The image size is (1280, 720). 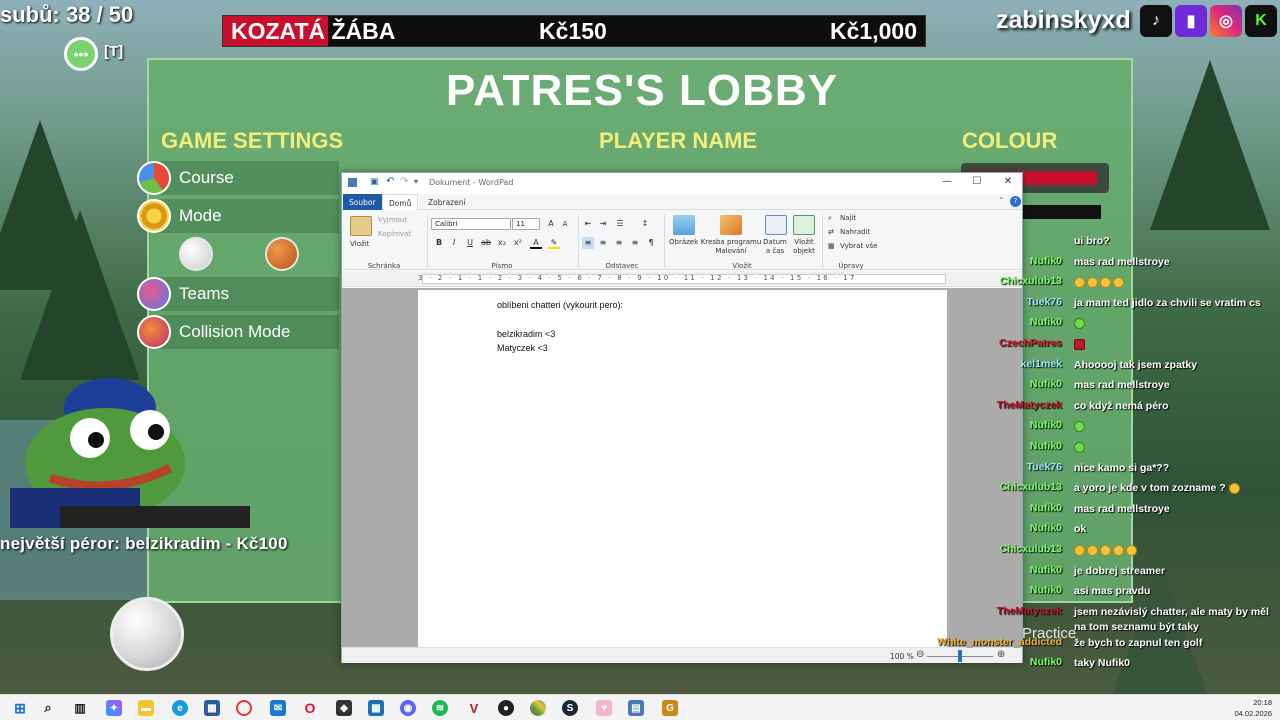 What do you see at coordinates (684, 225) in the screenshot?
I see `picture-icon` at bounding box center [684, 225].